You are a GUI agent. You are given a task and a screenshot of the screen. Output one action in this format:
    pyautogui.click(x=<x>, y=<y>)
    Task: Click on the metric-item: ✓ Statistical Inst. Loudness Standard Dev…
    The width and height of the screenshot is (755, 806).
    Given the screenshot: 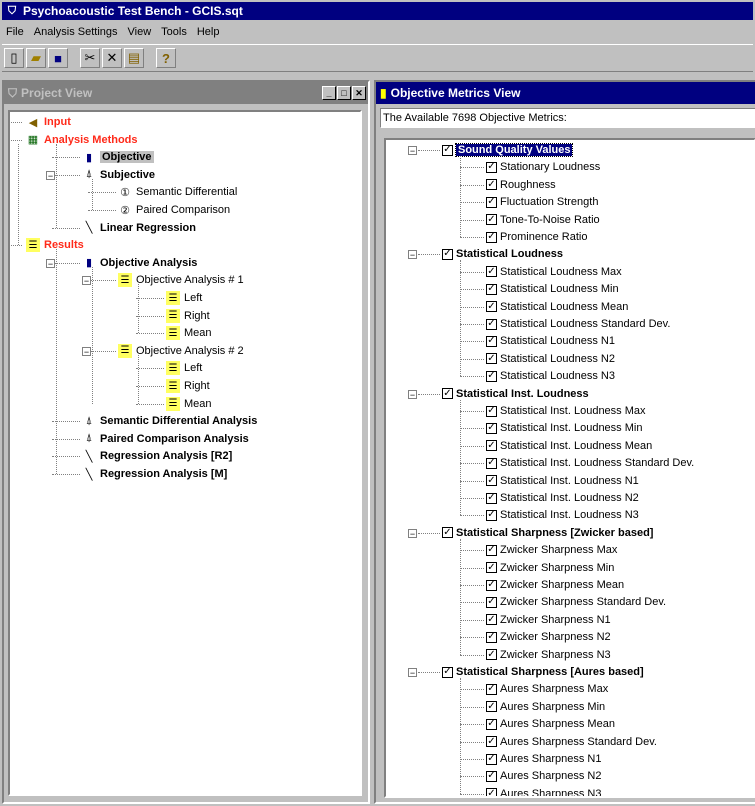 What is the action you would take?
    pyautogui.click(x=590, y=463)
    